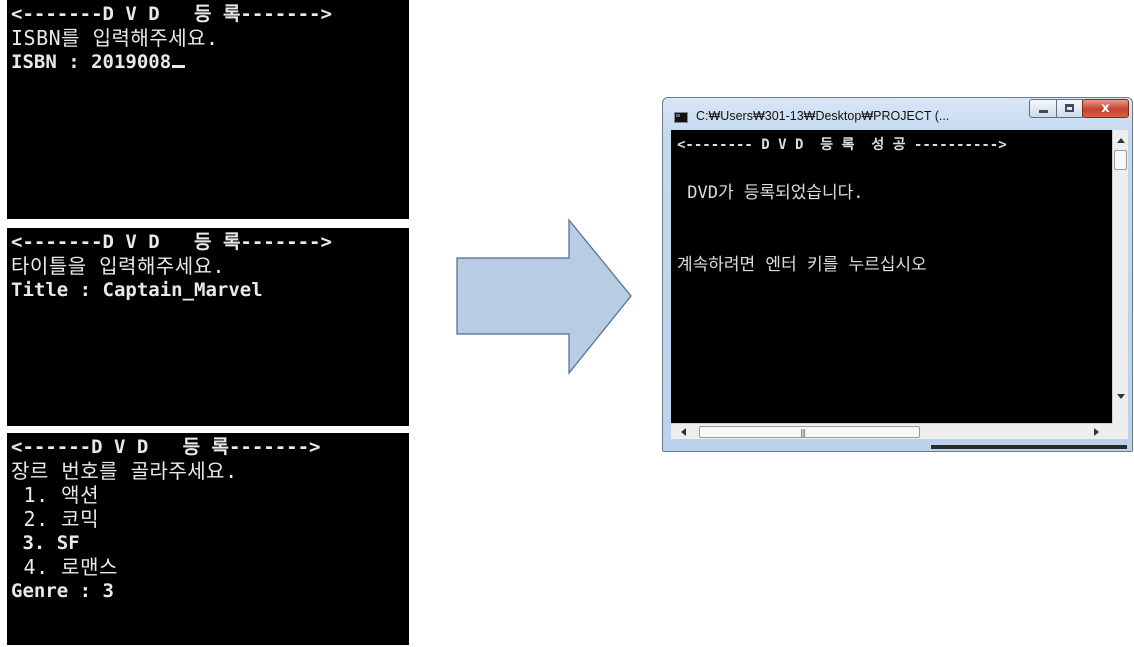 The height and width of the screenshot is (647, 1134). What do you see at coordinates (55, 519) in the screenshot?
I see `genre-option: 2. 코믹` at bounding box center [55, 519].